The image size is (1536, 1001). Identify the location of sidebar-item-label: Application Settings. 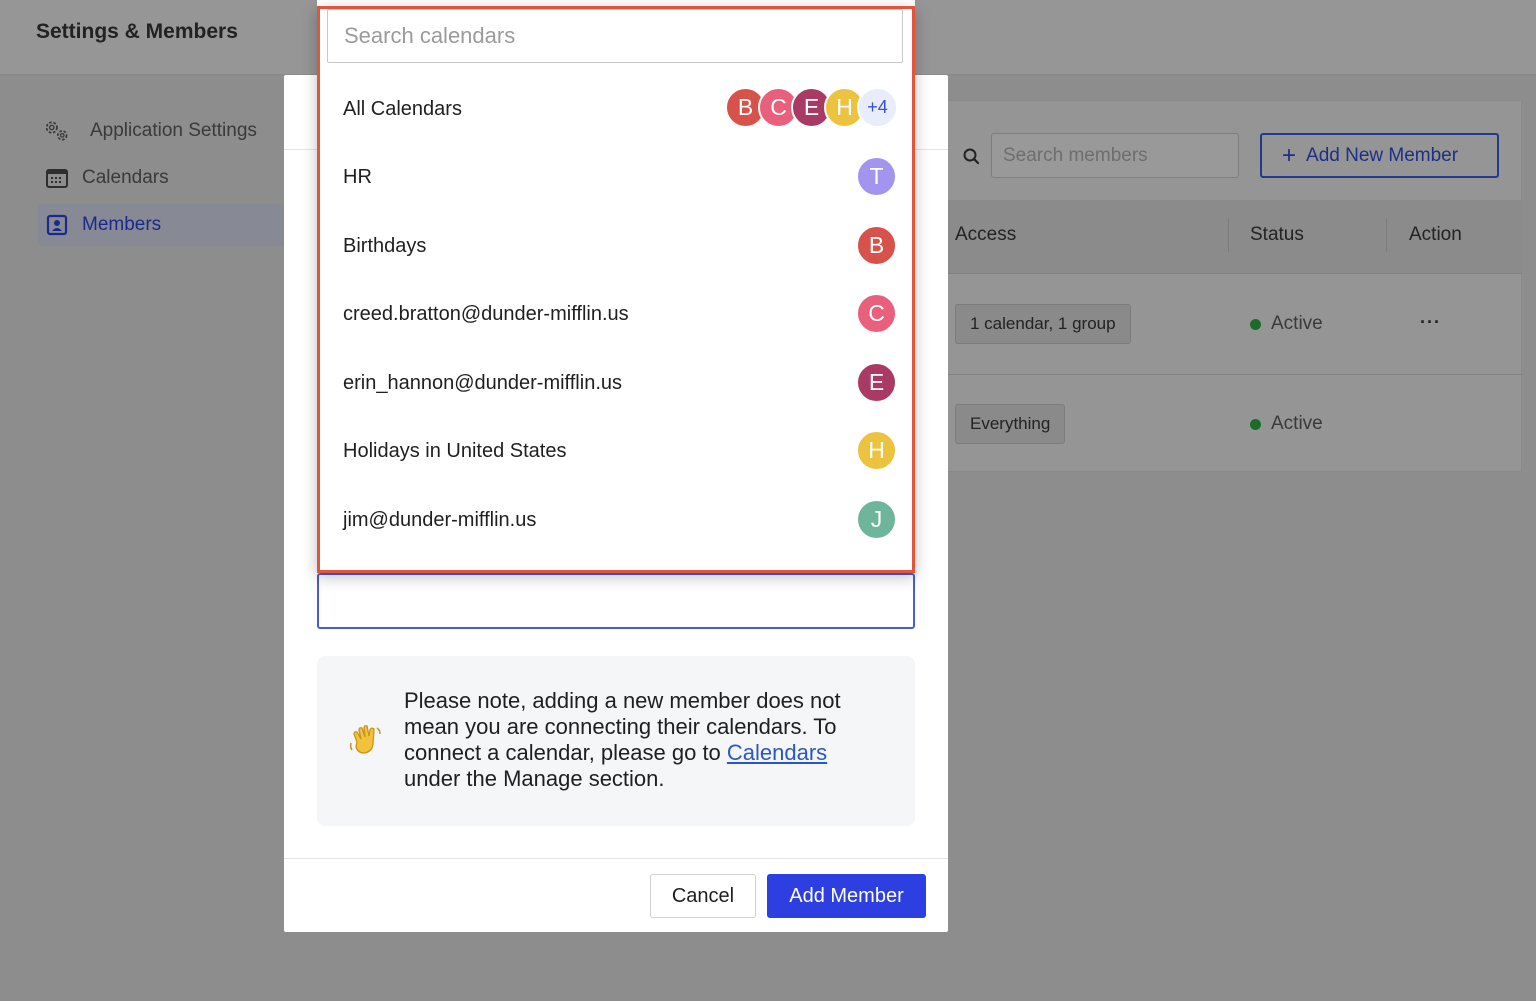
(173, 130).